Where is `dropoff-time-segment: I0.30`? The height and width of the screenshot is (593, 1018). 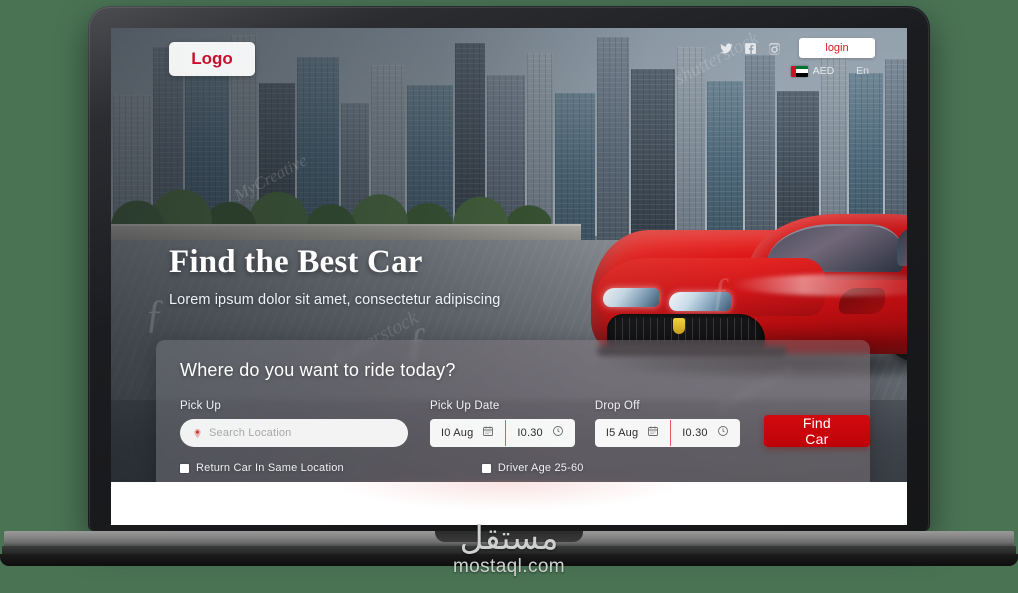
dropoff-time-segment: I0.30 is located at coordinates (705, 433).